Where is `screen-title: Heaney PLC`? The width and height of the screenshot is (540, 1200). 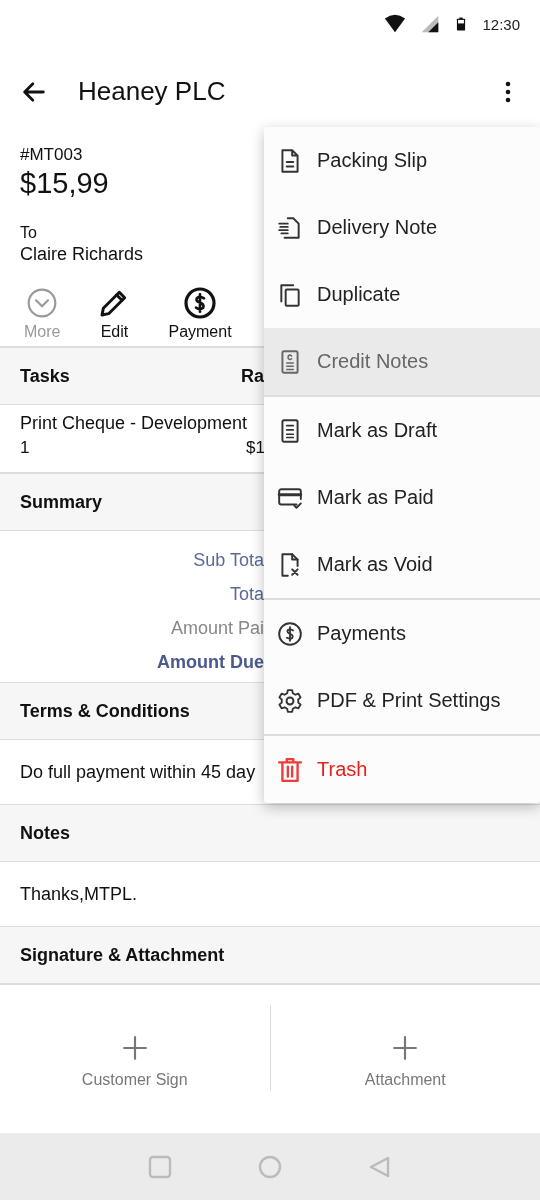
screen-title: Heaney PLC is located at coordinates (152, 91).